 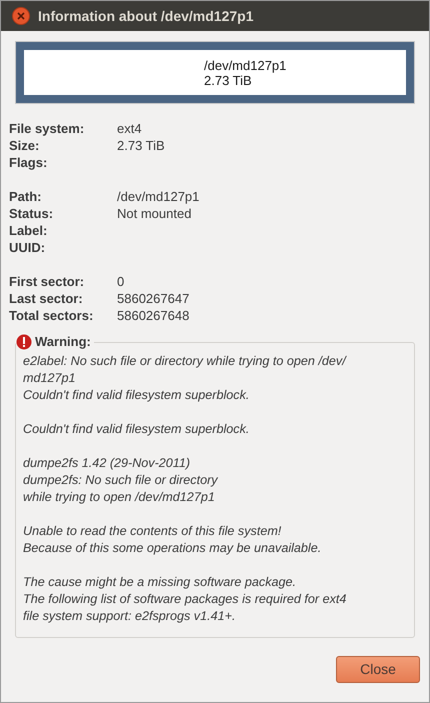 I want to click on field-label: Last sector:, so click(x=46, y=299).